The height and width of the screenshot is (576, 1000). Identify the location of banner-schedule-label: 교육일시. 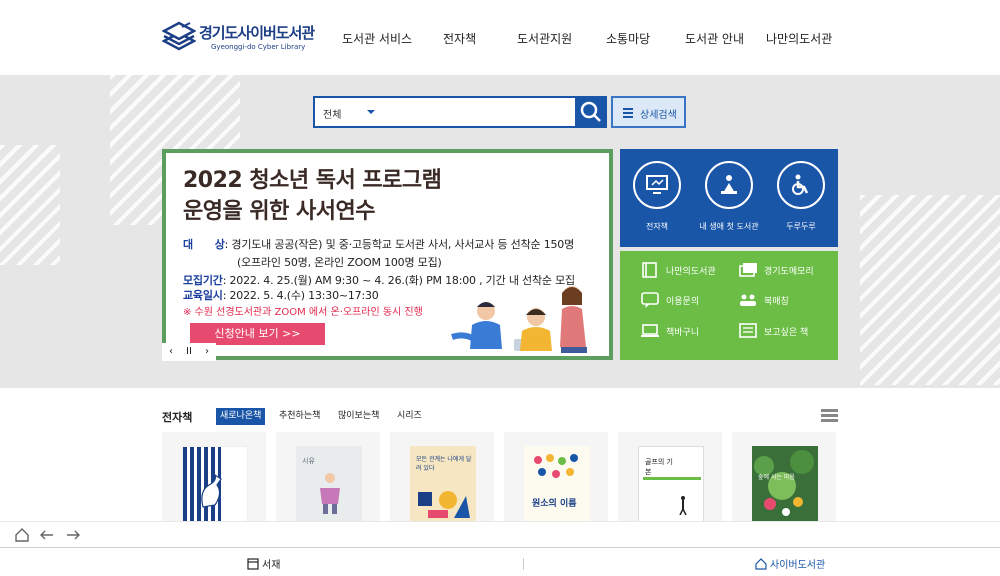
(203, 295).